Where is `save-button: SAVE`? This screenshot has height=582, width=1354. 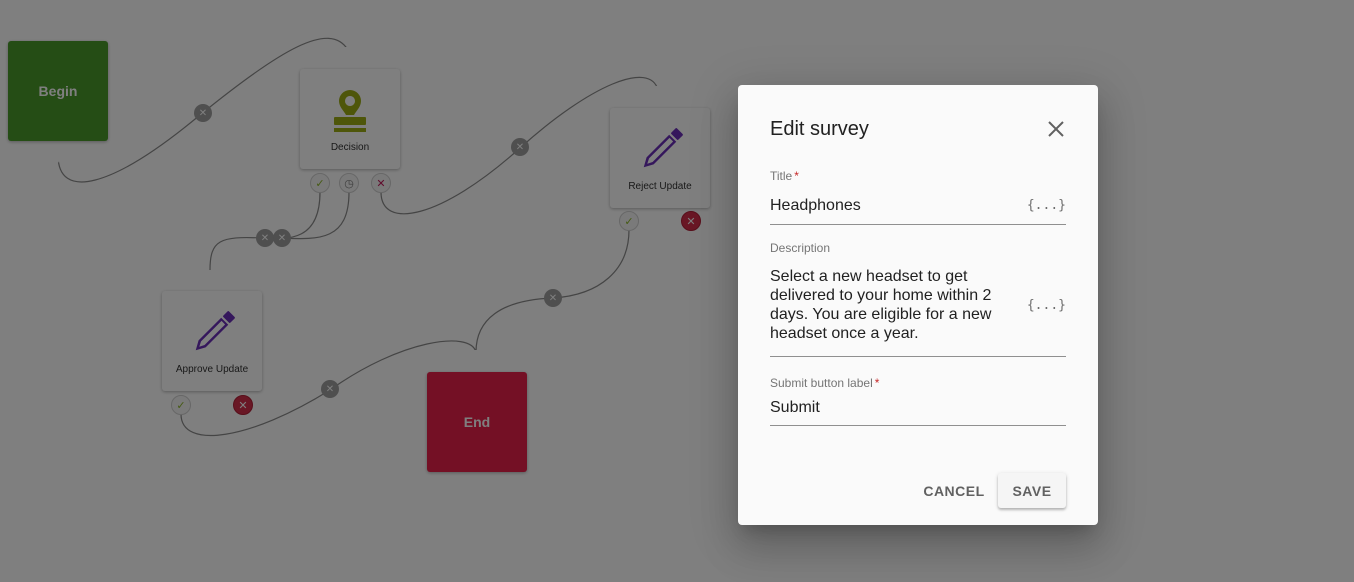 save-button: SAVE is located at coordinates (1032, 490).